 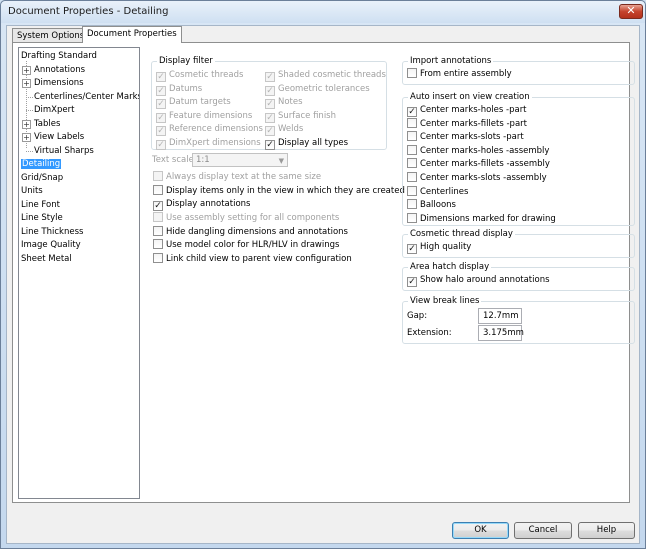 I want to click on option-use-assembly-setting-for-all-components: Use assembly setting for all components, so click(x=246, y=218).